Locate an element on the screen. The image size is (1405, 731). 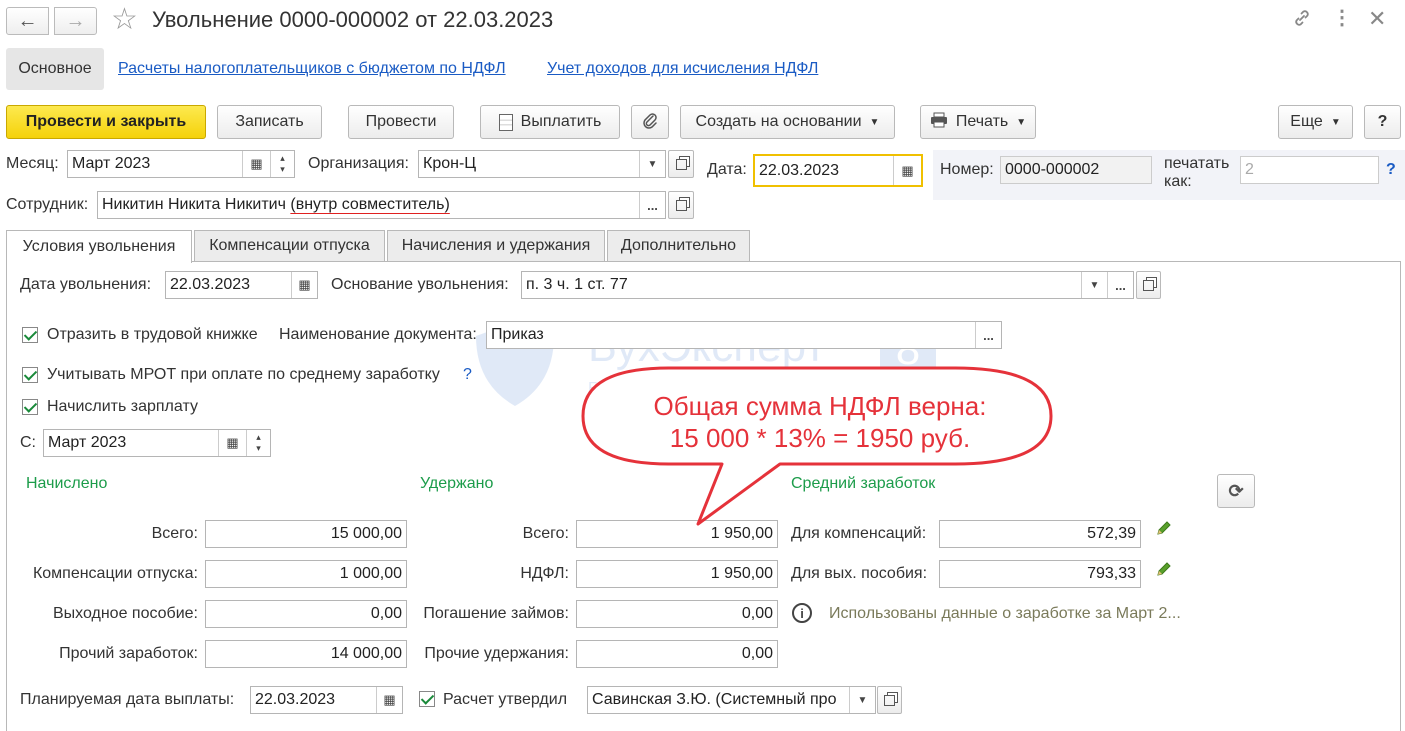
mrot-checkbox is located at coordinates (30, 375).